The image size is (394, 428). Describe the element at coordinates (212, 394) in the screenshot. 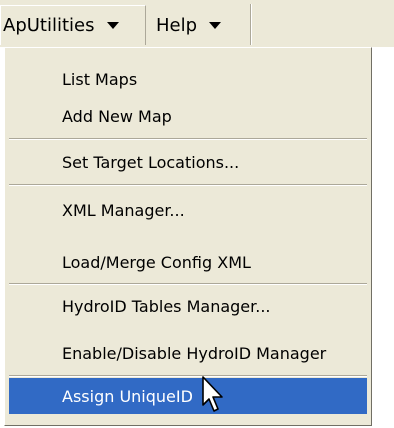

I see `mouse-pointer-icon` at that location.